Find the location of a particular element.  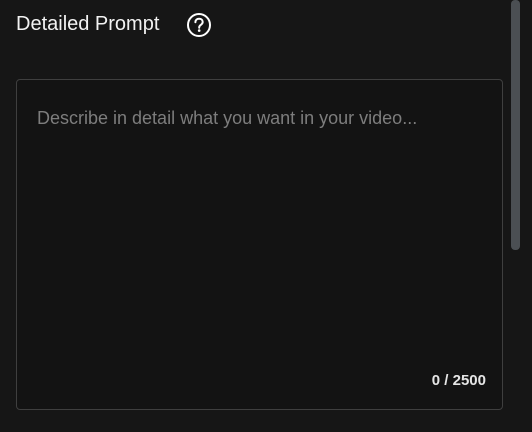

character-counter: 0 / 2500 is located at coordinates (458, 380).